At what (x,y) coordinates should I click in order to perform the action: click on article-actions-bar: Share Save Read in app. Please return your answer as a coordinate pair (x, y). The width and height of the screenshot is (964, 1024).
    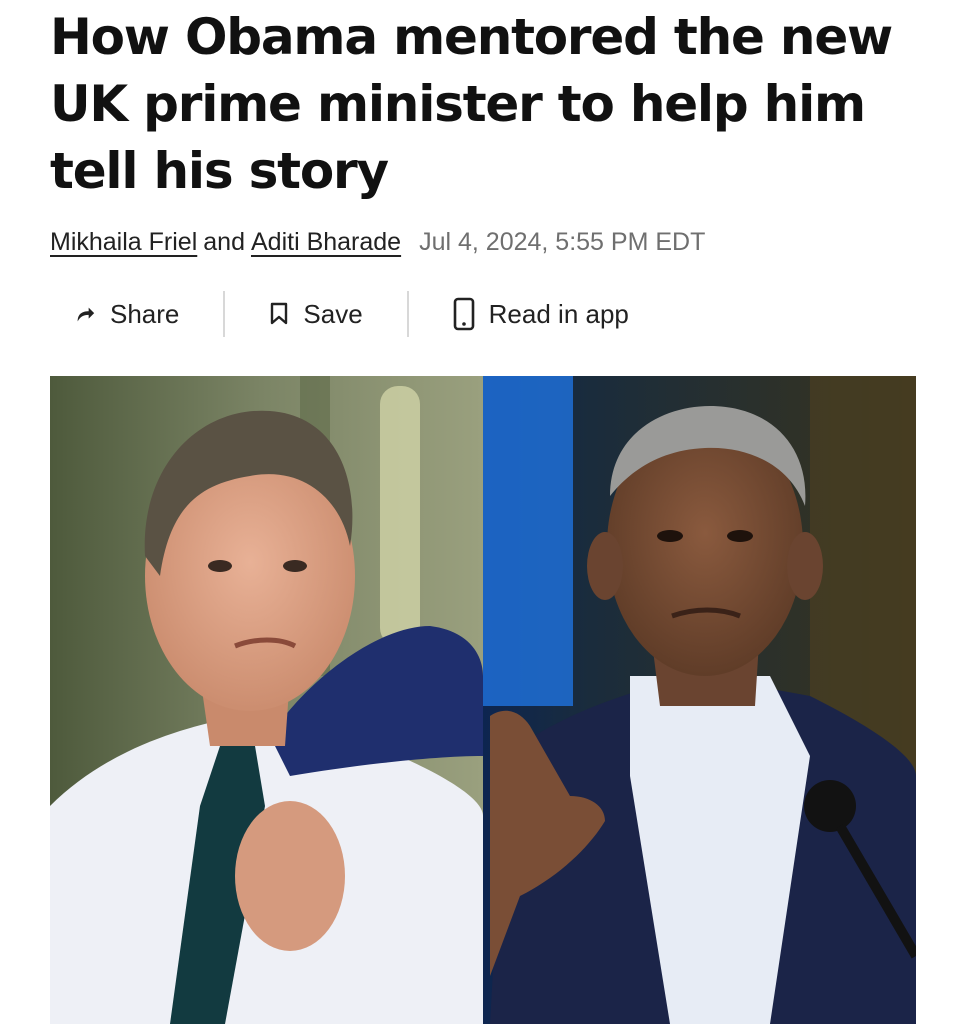
    Looking at the image, I should click on (339, 314).